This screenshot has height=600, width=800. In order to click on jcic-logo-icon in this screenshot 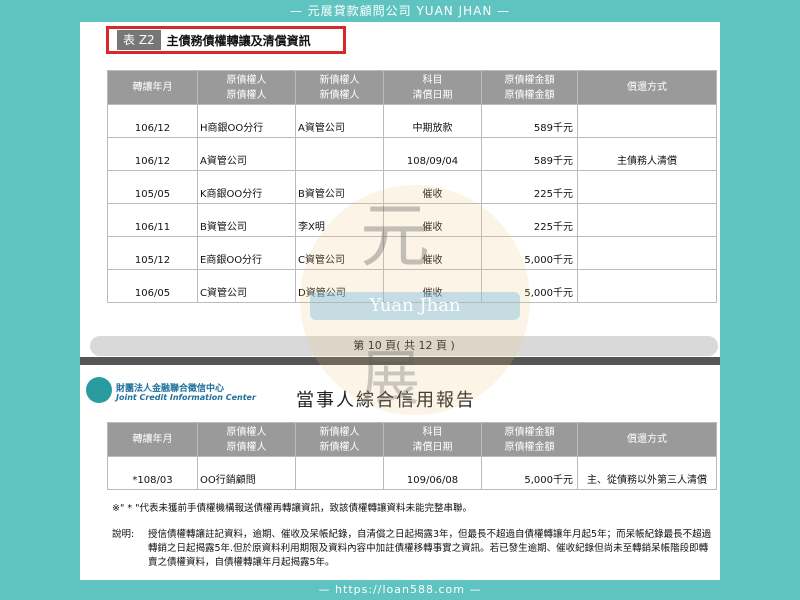, I will do `click(99, 390)`.